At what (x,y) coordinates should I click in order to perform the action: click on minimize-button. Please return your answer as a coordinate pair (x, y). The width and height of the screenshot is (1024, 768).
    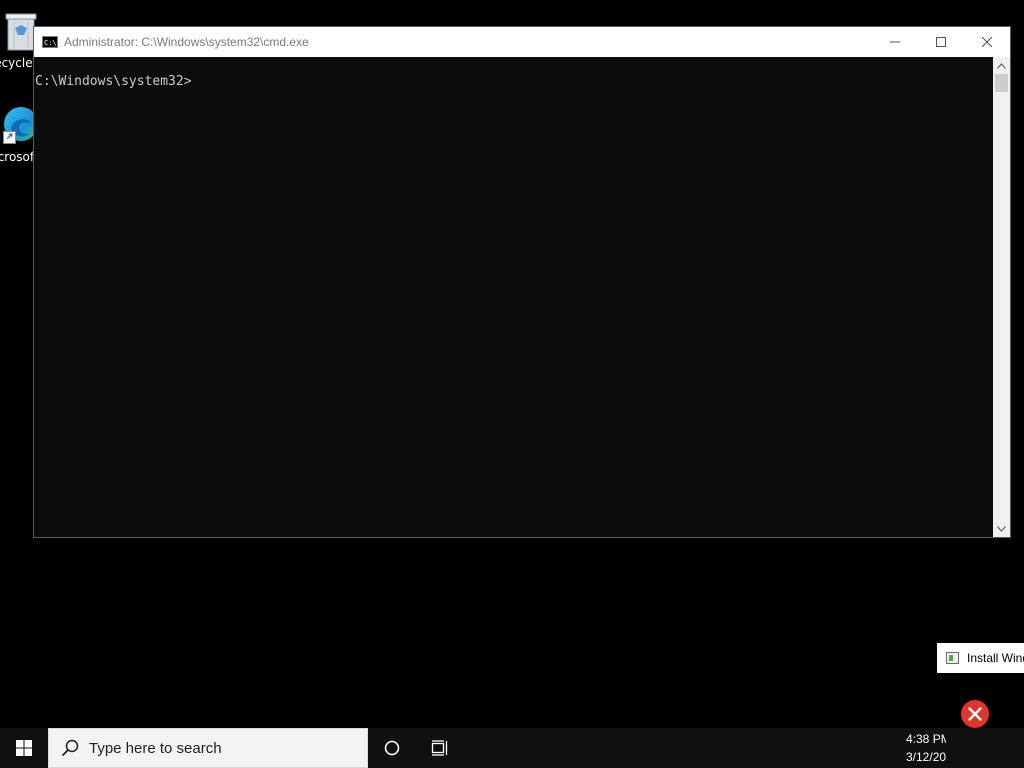
    Looking at the image, I should click on (895, 42).